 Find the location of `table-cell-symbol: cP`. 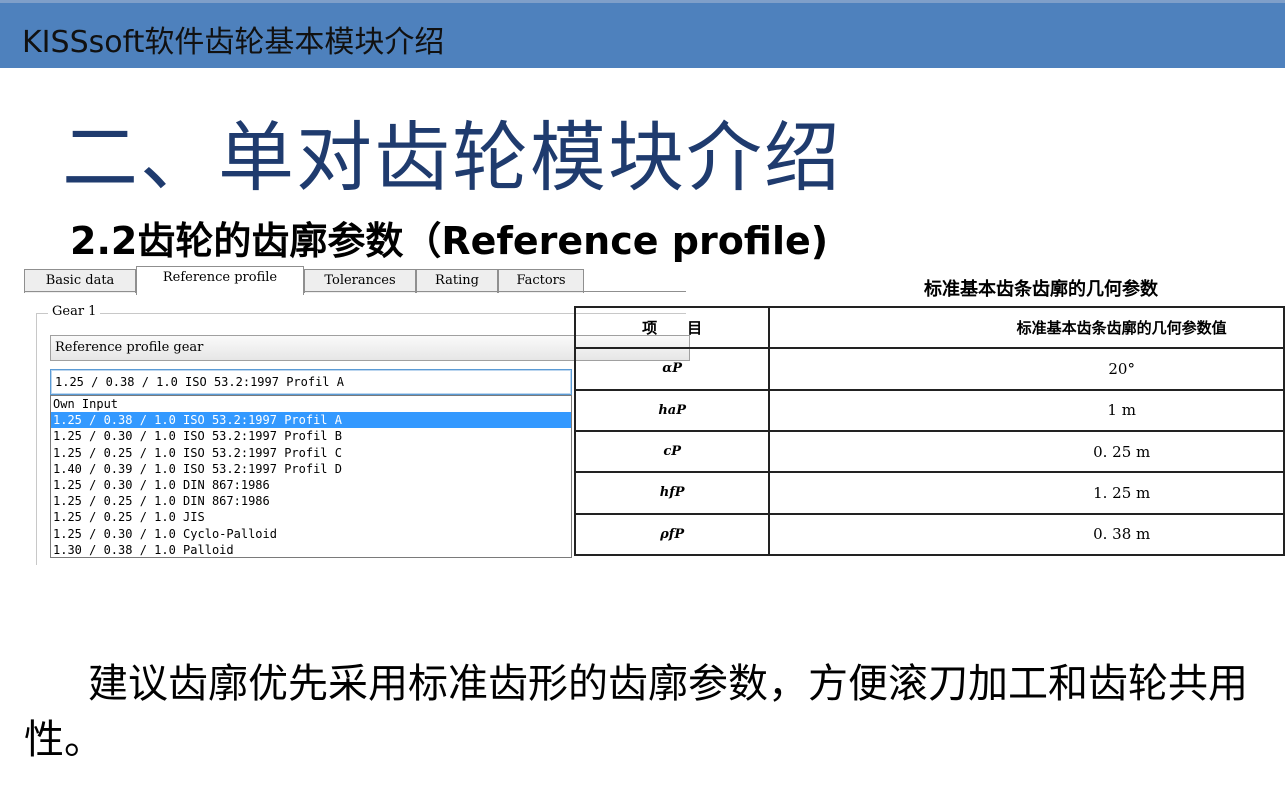

table-cell-symbol: cP is located at coordinates (672, 451).